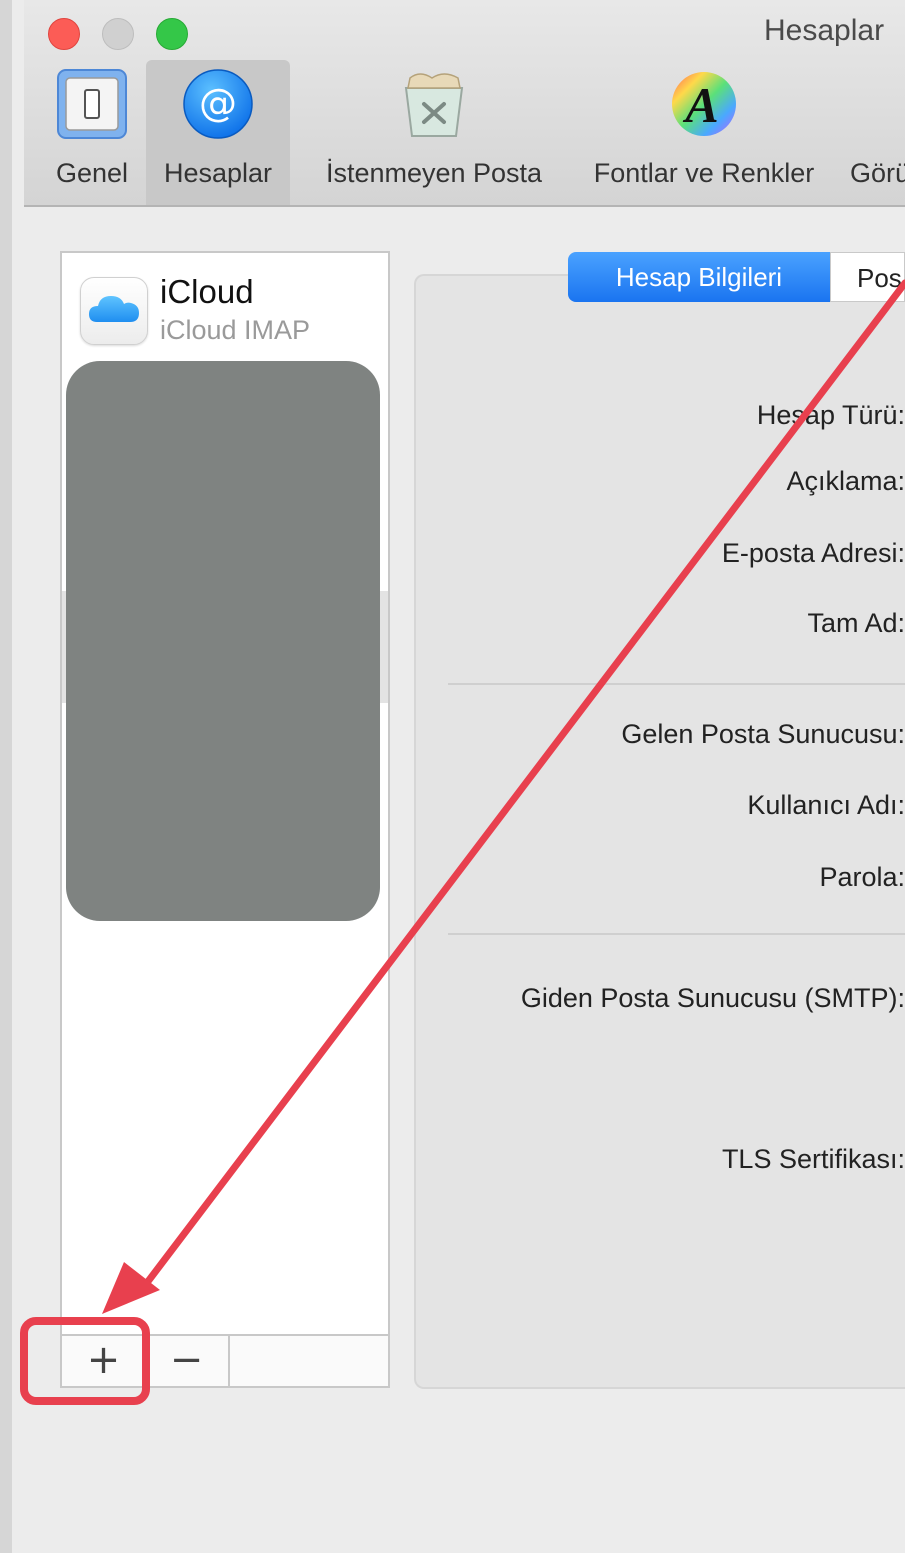 Image resolution: width=905 pixels, height=1553 pixels. What do you see at coordinates (104, 1361) in the screenshot?
I see `add-account-button: +` at bounding box center [104, 1361].